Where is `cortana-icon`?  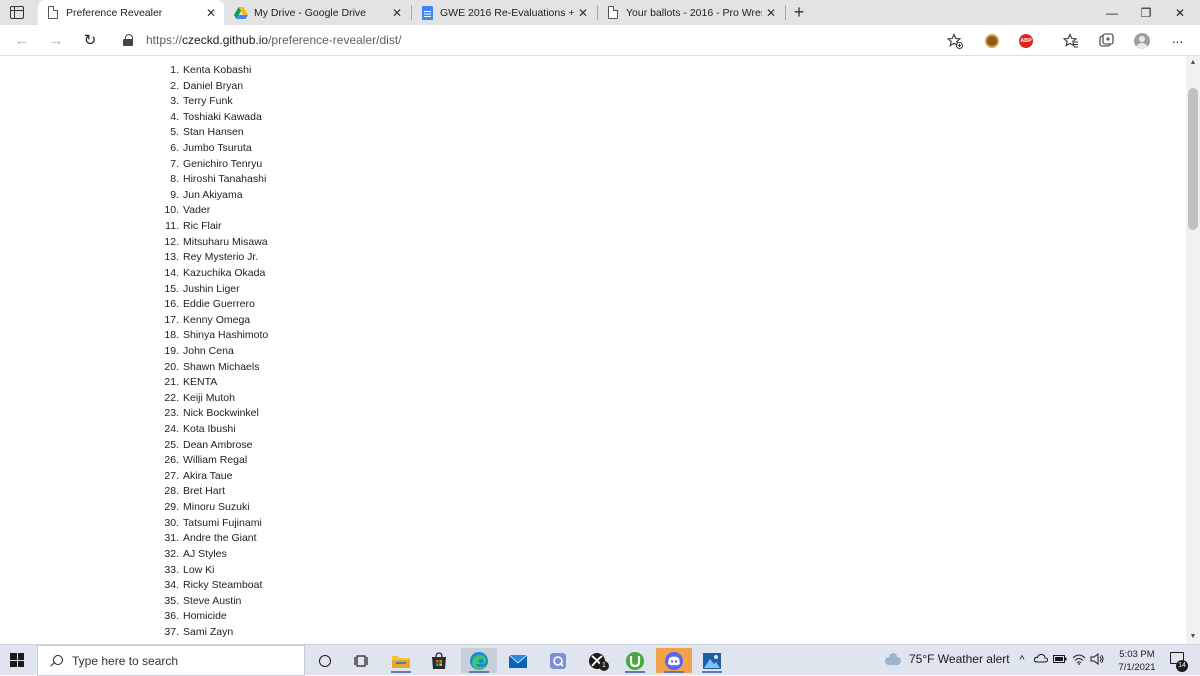 cortana-icon is located at coordinates (325, 660).